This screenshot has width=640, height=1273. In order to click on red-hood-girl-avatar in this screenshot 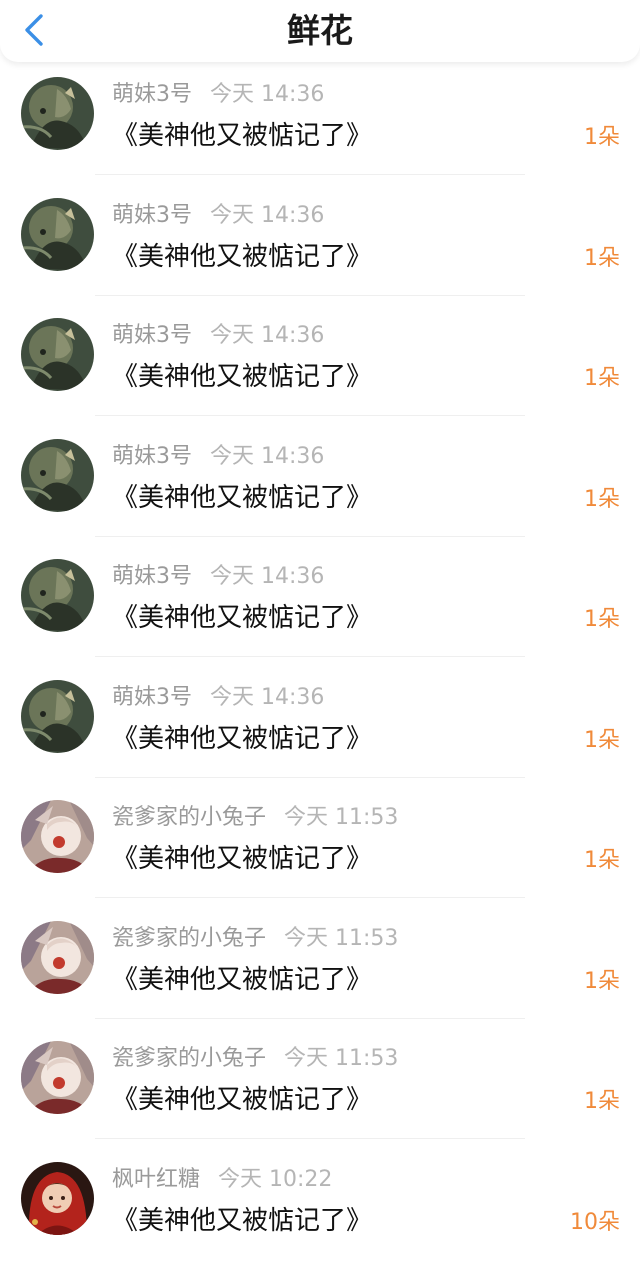, I will do `click(57, 1198)`.